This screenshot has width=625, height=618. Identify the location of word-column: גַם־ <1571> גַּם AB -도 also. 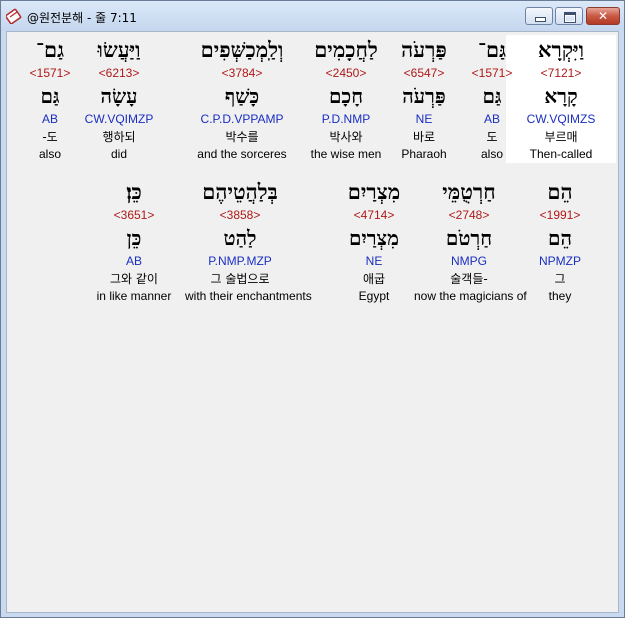
(56, 99).